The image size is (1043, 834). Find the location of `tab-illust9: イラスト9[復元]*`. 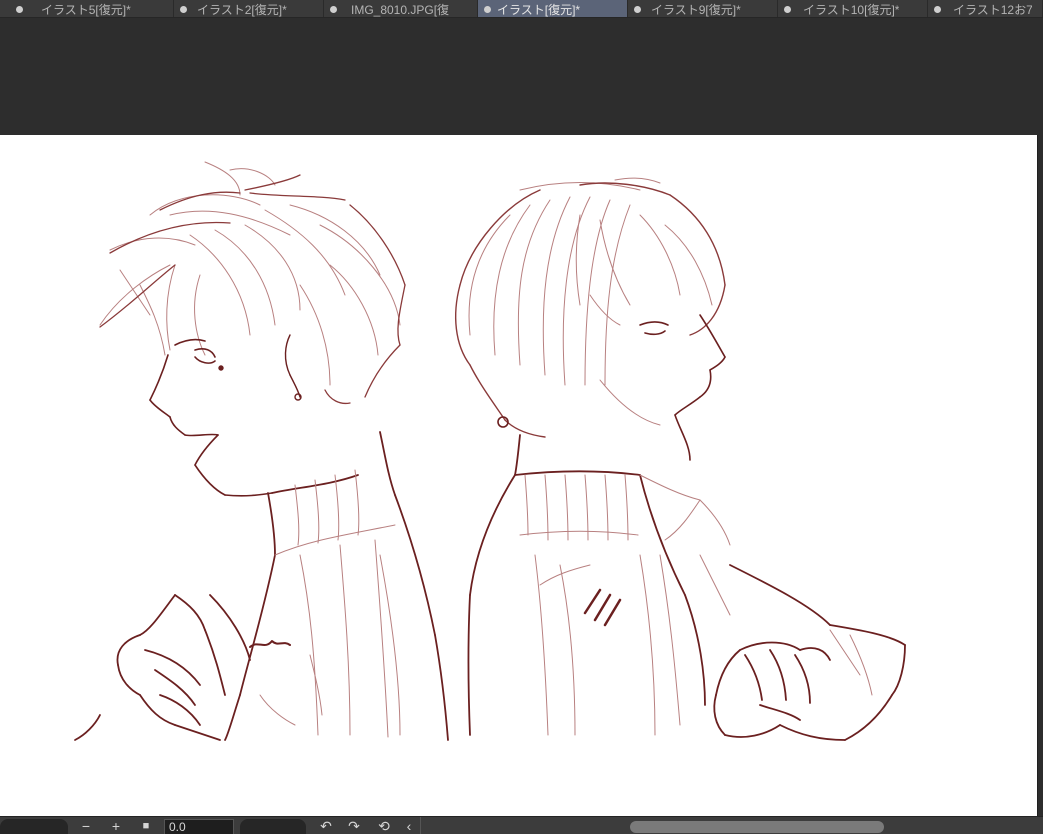

tab-illust9: イラスト9[復元]* is located at coordinates (703, 8).